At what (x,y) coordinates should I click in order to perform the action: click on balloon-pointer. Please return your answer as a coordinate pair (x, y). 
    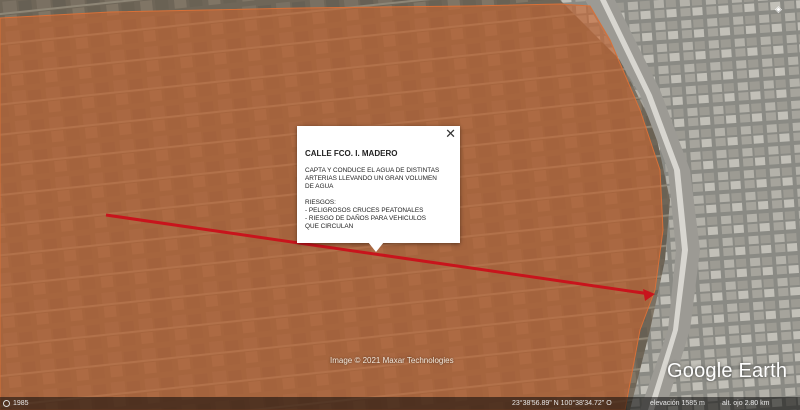
    Looking at the image, I should click on (376, 247).